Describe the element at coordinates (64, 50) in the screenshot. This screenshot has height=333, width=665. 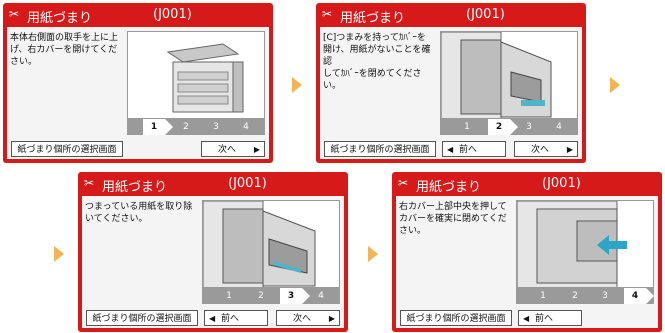
I see `instruction-text: 本体右側面の取手を上に上 げ、右カバーを開けてくだ さい。` at that location.